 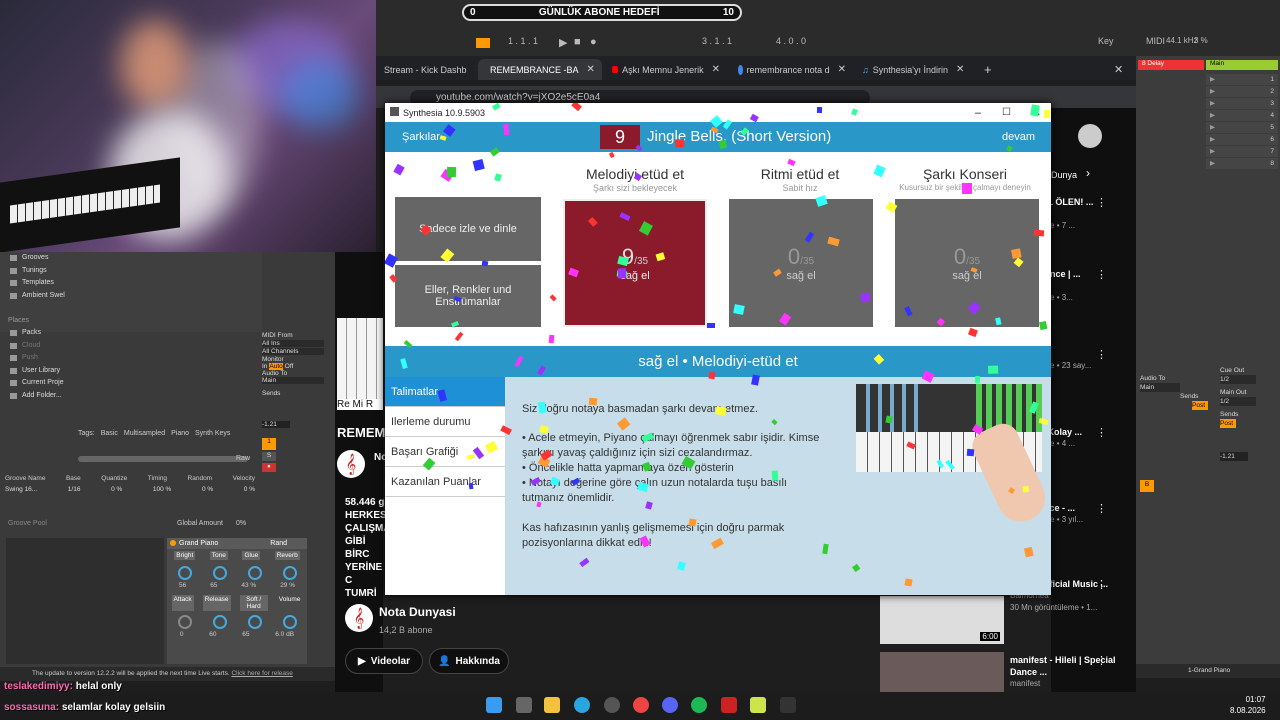 I want to click on continue-button: devam, so click(x=1018, y=137).